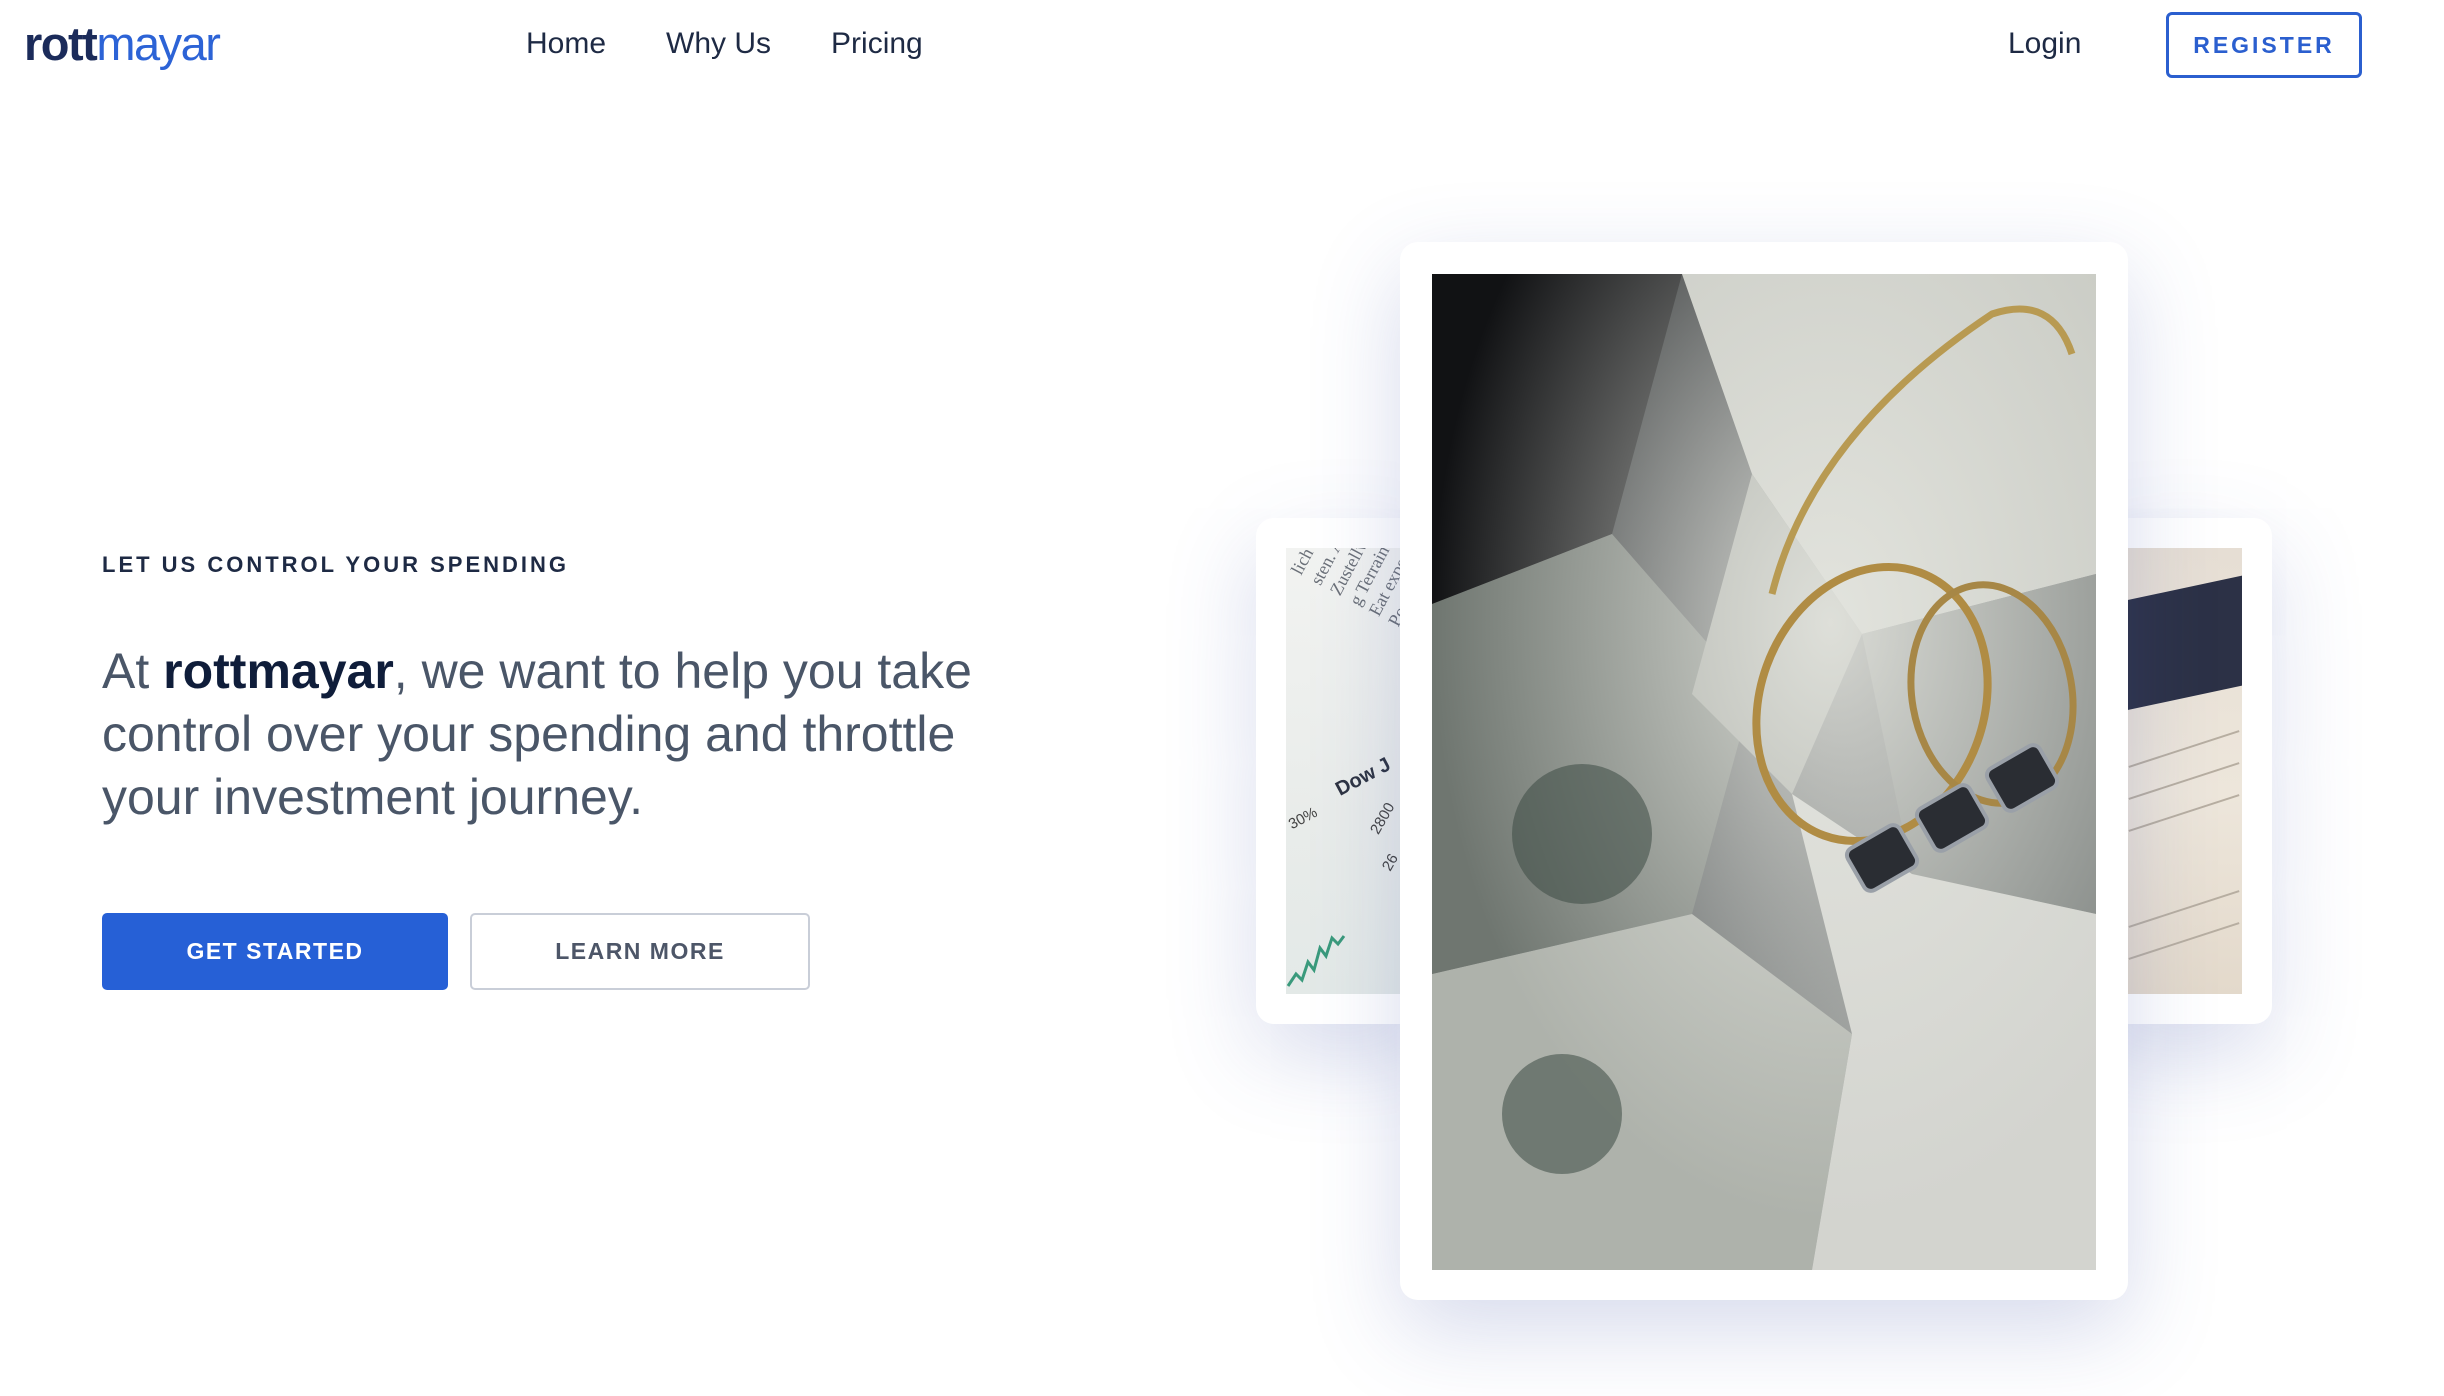  What do you see at coordinates (336, 564) in the screenshot?
I see `hero-eyebrow: LET US CONTROL YOUR SPENDING` at bounding box center [336, 564].